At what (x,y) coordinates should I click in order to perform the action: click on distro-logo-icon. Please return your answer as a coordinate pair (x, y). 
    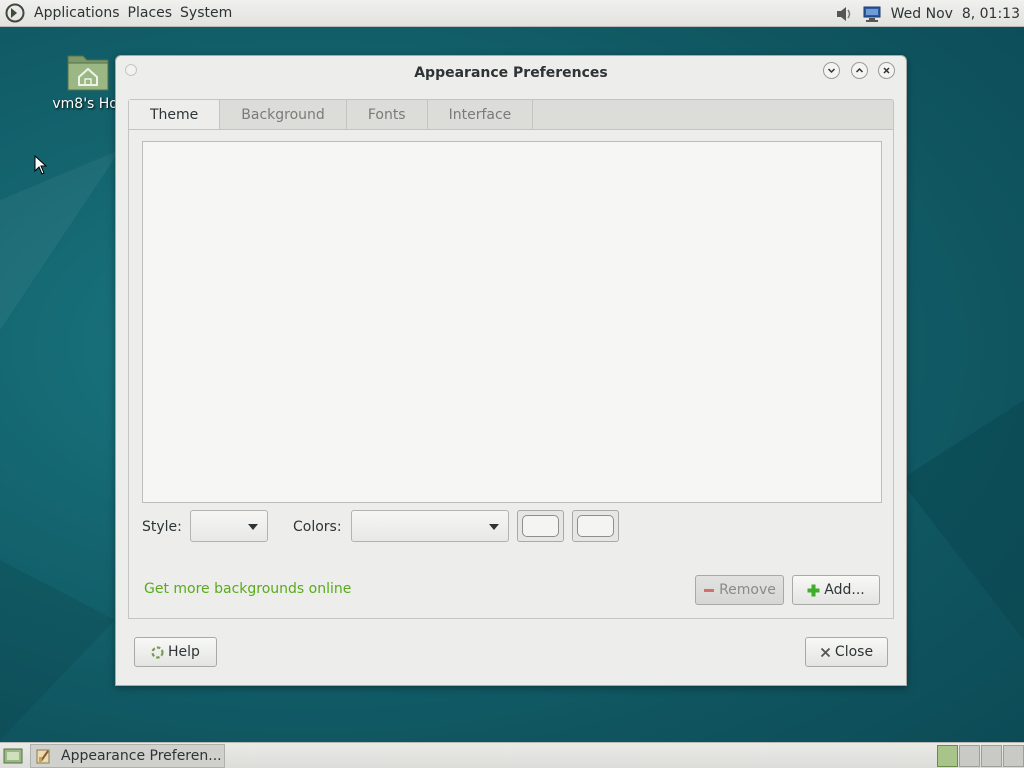
    Looking at the image, I should click on (15, 13).